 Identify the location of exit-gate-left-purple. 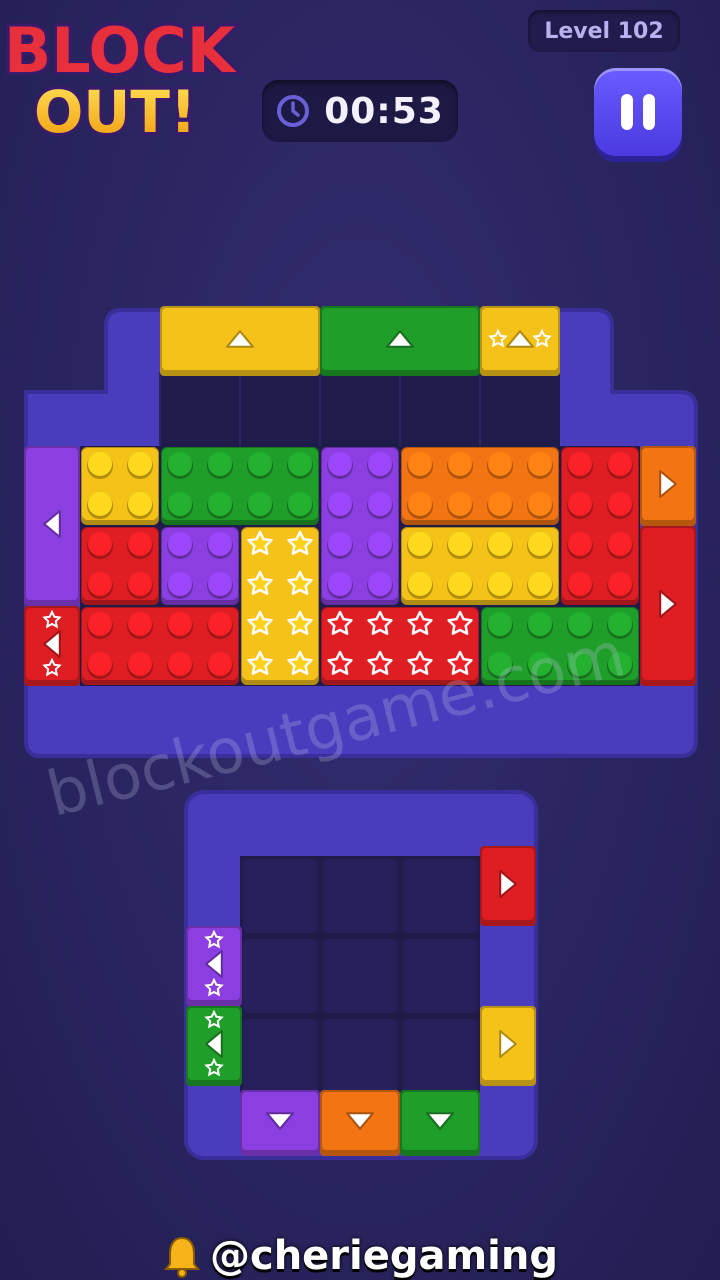
(52, 526).